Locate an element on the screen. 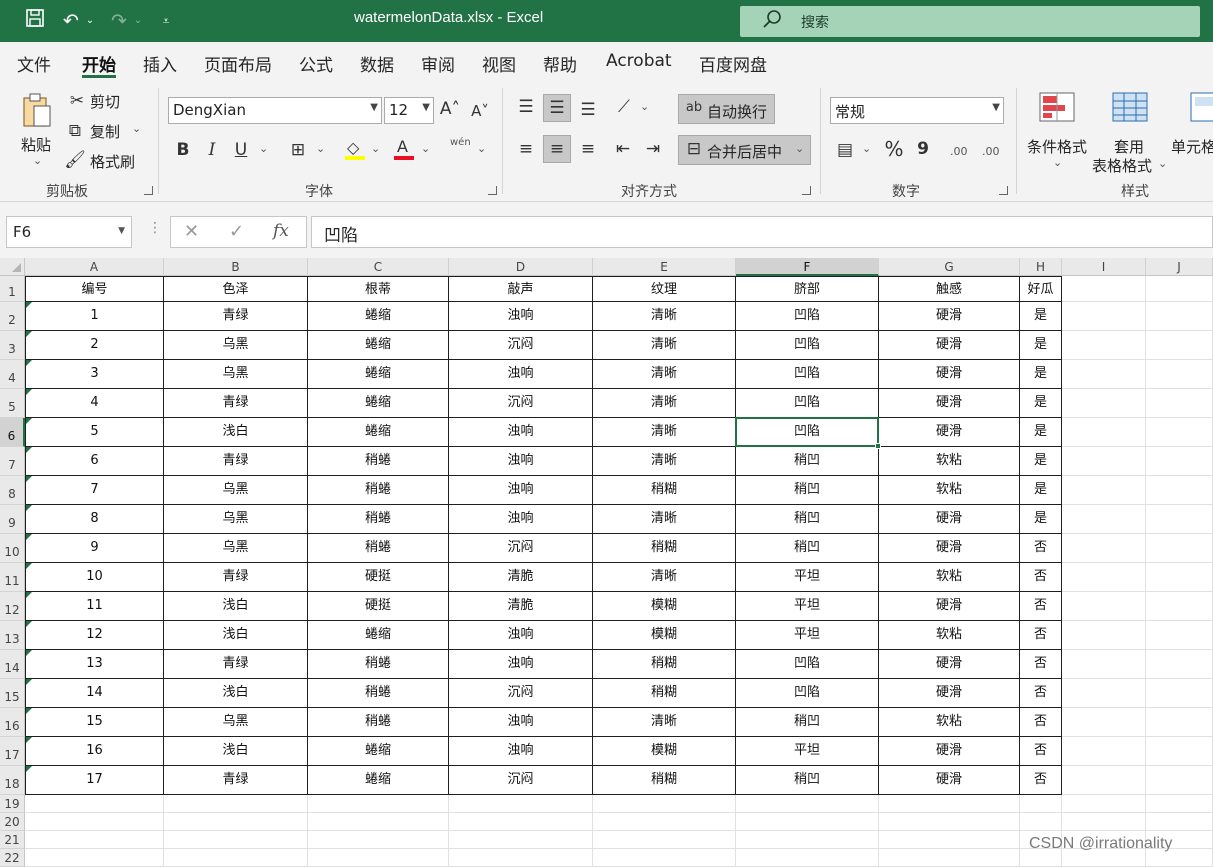 Image resolution: width=1213 pixels, height=867 pixels. accounting-format-icon: ▤ is located at coordinates (845, 150).